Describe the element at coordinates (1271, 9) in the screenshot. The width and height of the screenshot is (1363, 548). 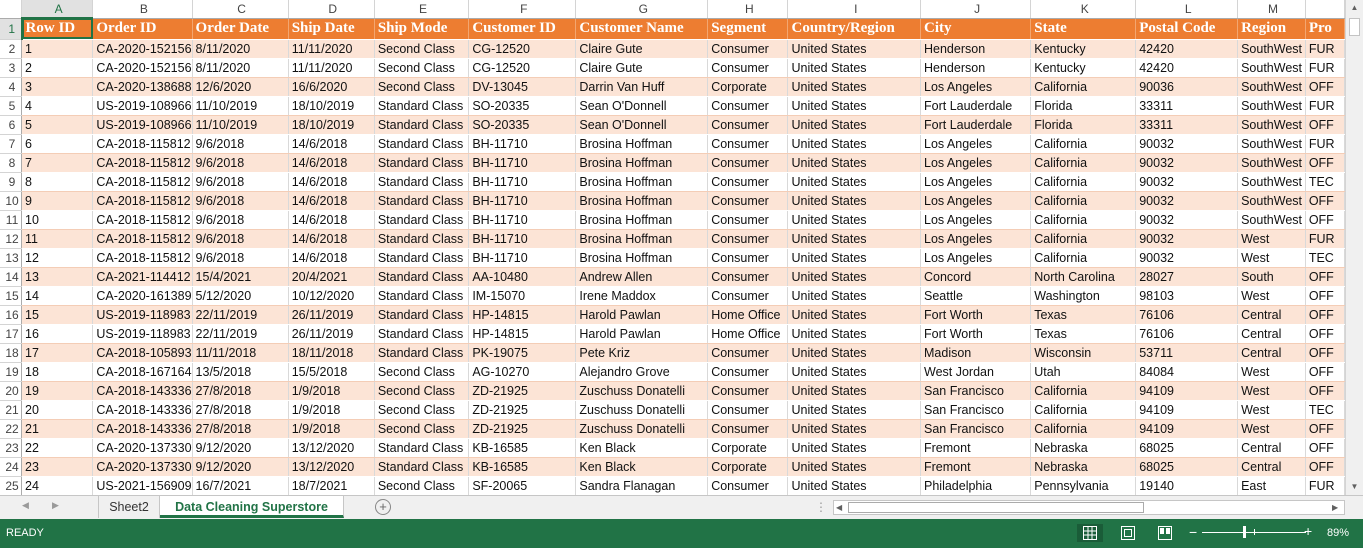
I see `column-header-m: M` at that location.